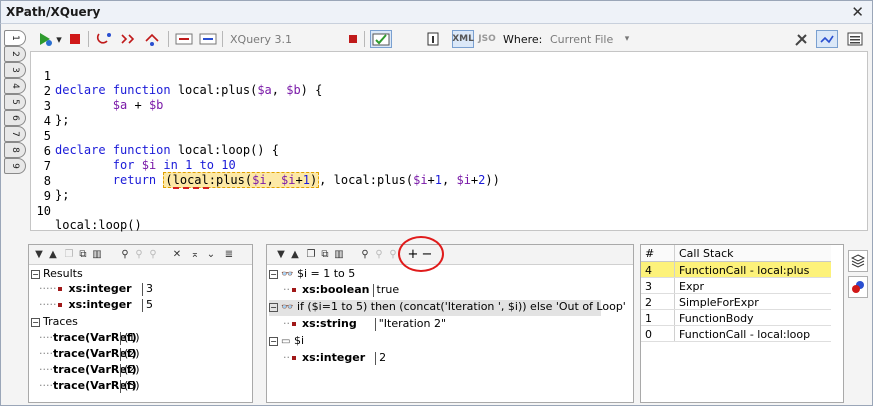  I want to click on clear-icon: ✕, so click(177, 255).